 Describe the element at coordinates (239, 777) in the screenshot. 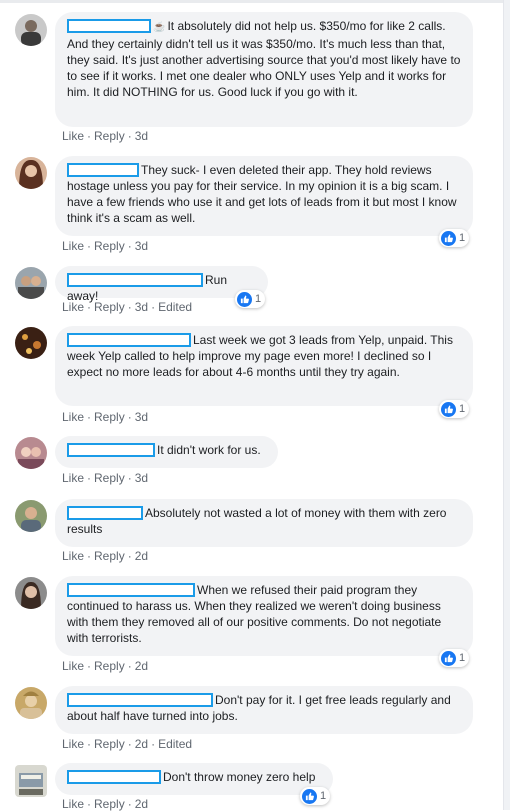

I see `comment-text: Don't throw money zero help` at that location.